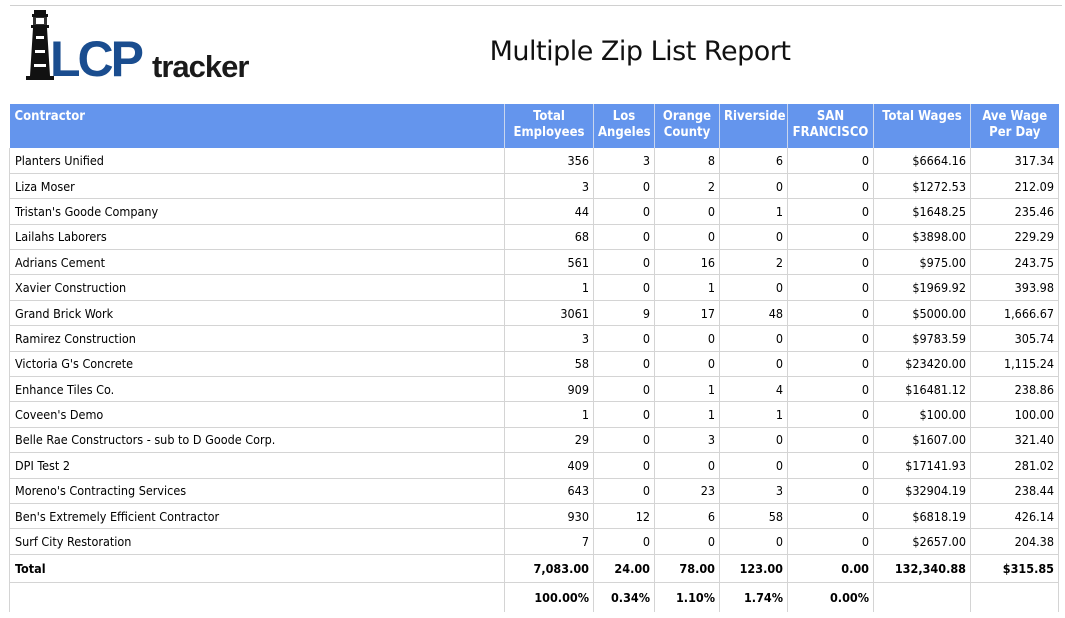 Image resolution: width=1065 pixels, height=618 pixels. I want to click on cell-total-employees: 930, so click(549, 516).